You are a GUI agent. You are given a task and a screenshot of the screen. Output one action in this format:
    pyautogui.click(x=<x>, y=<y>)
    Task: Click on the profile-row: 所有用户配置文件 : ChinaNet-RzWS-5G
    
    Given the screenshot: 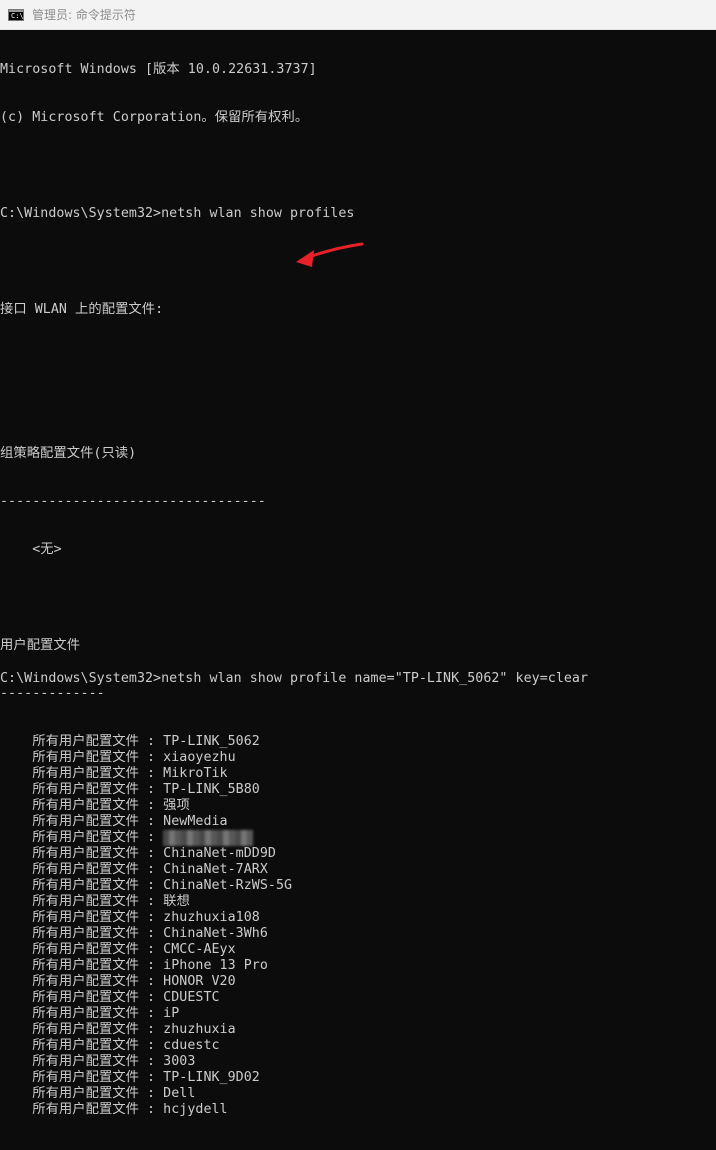 What is the action you would take?
    pyautogui.click(x=358, y=886)
    